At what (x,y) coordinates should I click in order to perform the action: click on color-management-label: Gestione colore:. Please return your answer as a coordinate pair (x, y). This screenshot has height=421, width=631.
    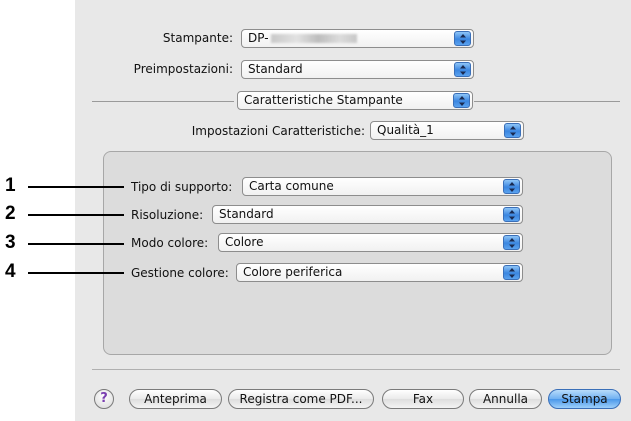
    Looking at the image, I should click on (180, 273).